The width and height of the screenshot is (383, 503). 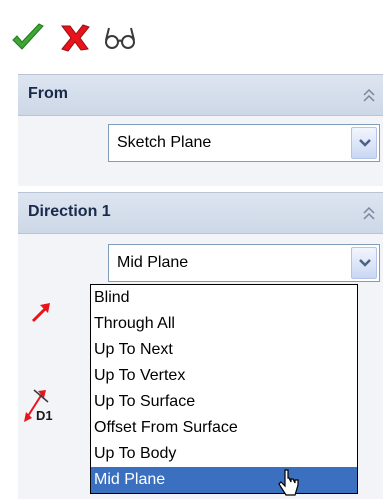 I want to click on end-condition-value: Mid Plane, so click(x=153, y=262).